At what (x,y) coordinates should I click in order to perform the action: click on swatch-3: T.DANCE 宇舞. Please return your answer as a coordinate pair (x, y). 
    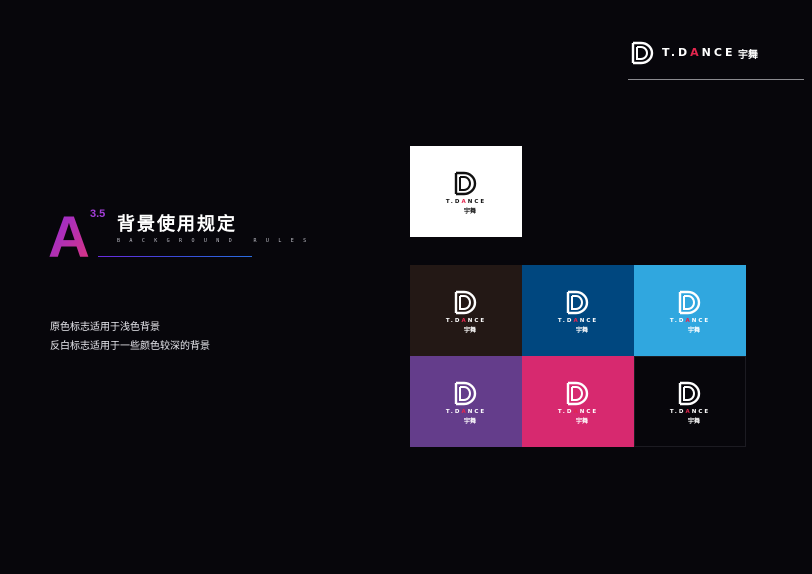
    Looking at the image, I should click on (578, 310).